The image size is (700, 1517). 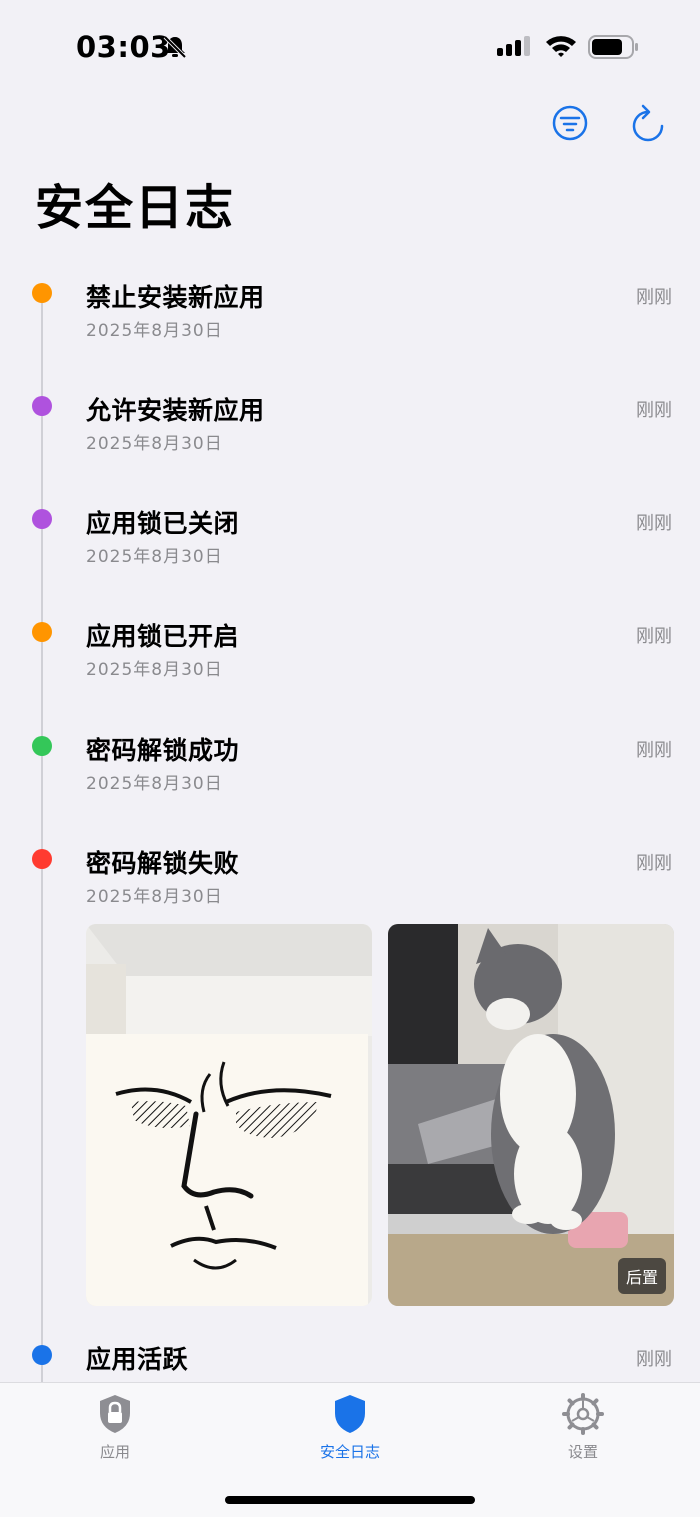 I want to click on tab-label: 安全日志, so click(x=349, y=1452).